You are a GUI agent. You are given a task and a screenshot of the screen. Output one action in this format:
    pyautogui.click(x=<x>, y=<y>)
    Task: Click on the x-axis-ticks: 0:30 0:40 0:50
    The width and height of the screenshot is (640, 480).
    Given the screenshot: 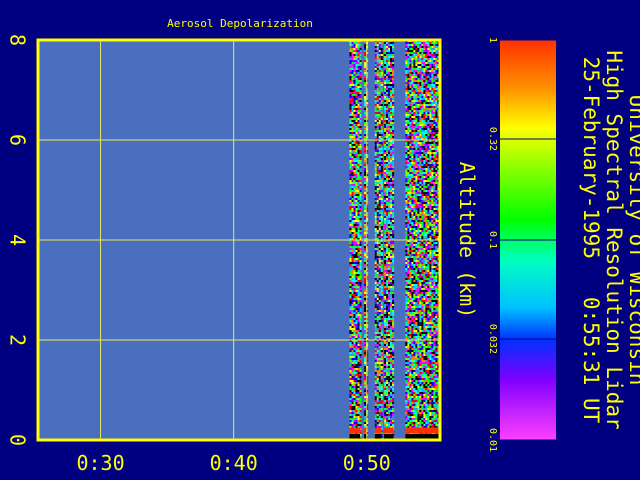 What is the action you would take?
    pyautogui.click(x=233, y=463)
    